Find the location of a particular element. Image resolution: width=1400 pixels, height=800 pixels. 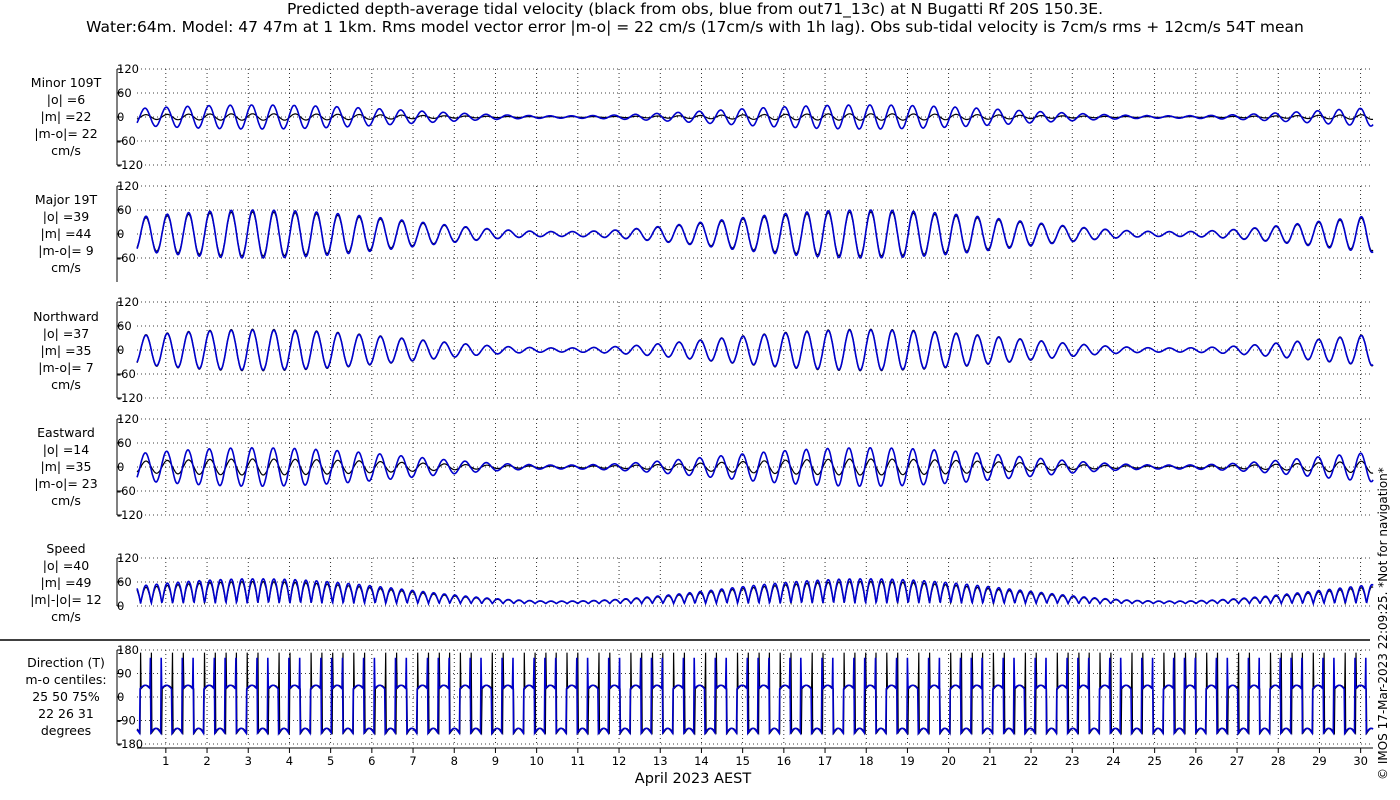

panel-label-line: 25 50 75% is located at coordinates (66, 696).